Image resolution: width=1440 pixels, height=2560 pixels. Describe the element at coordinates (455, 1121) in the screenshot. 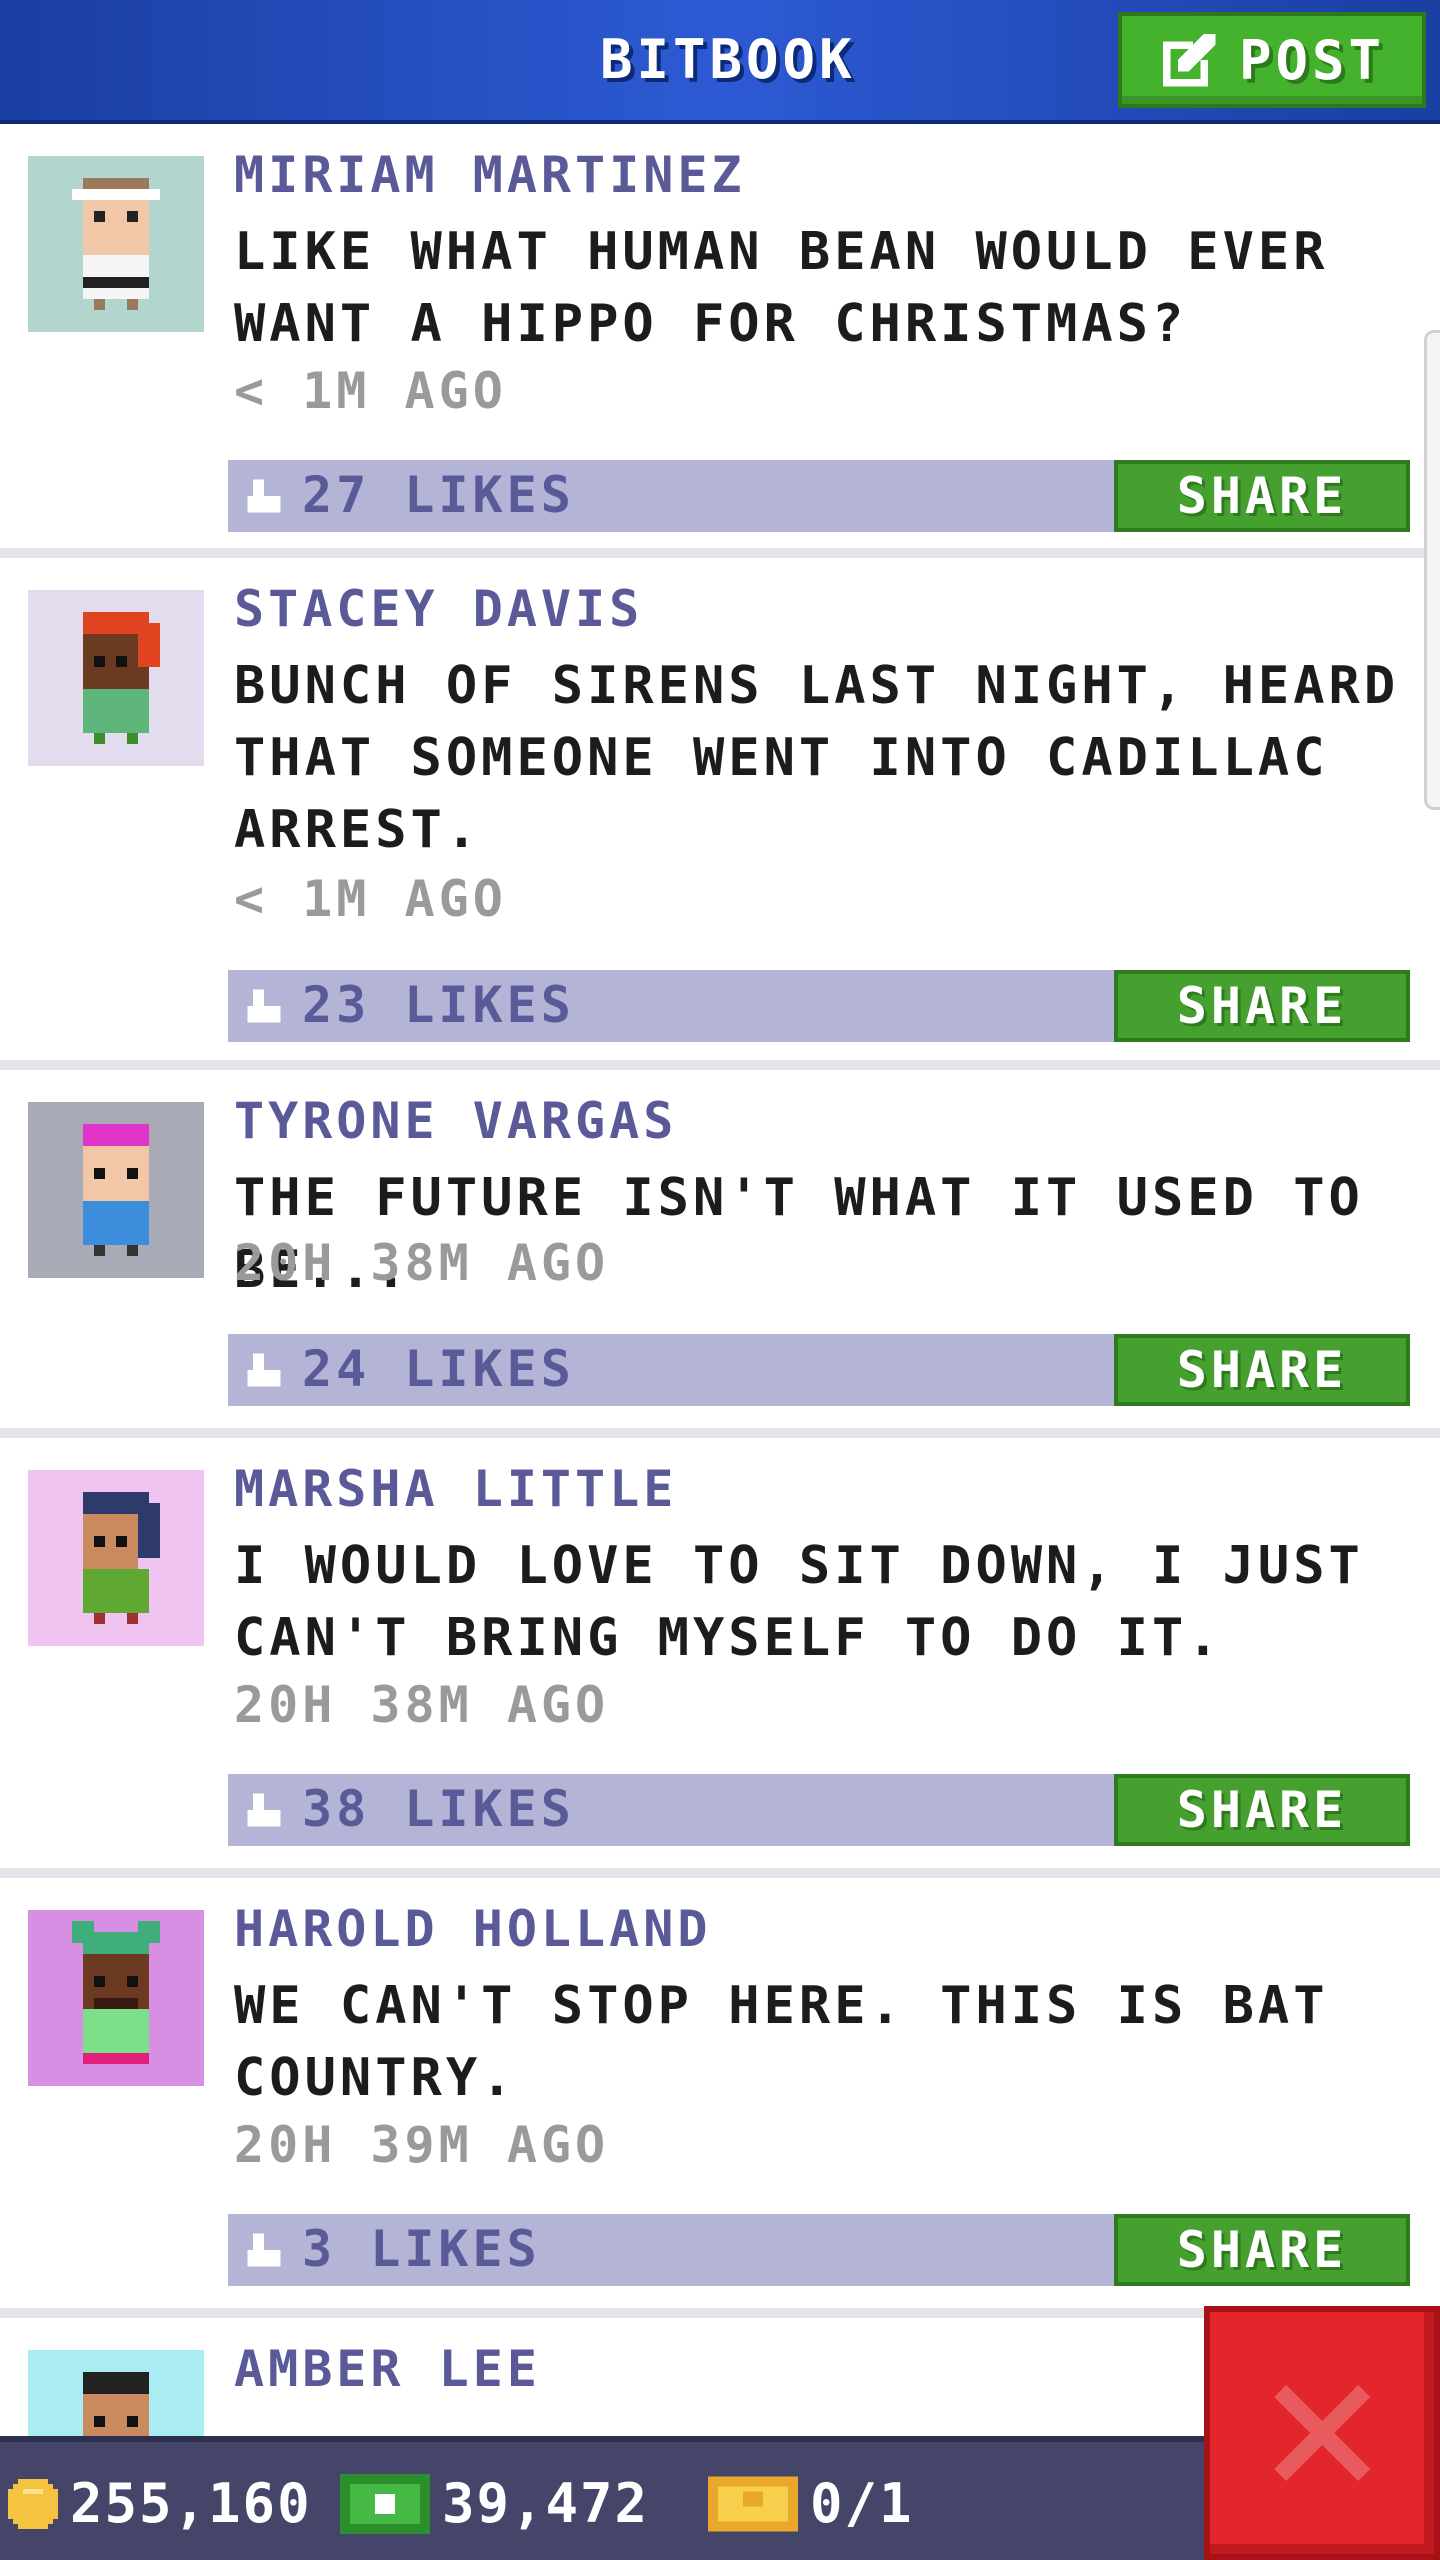

I see `post-author: TYRONE VARGAS` at that location.